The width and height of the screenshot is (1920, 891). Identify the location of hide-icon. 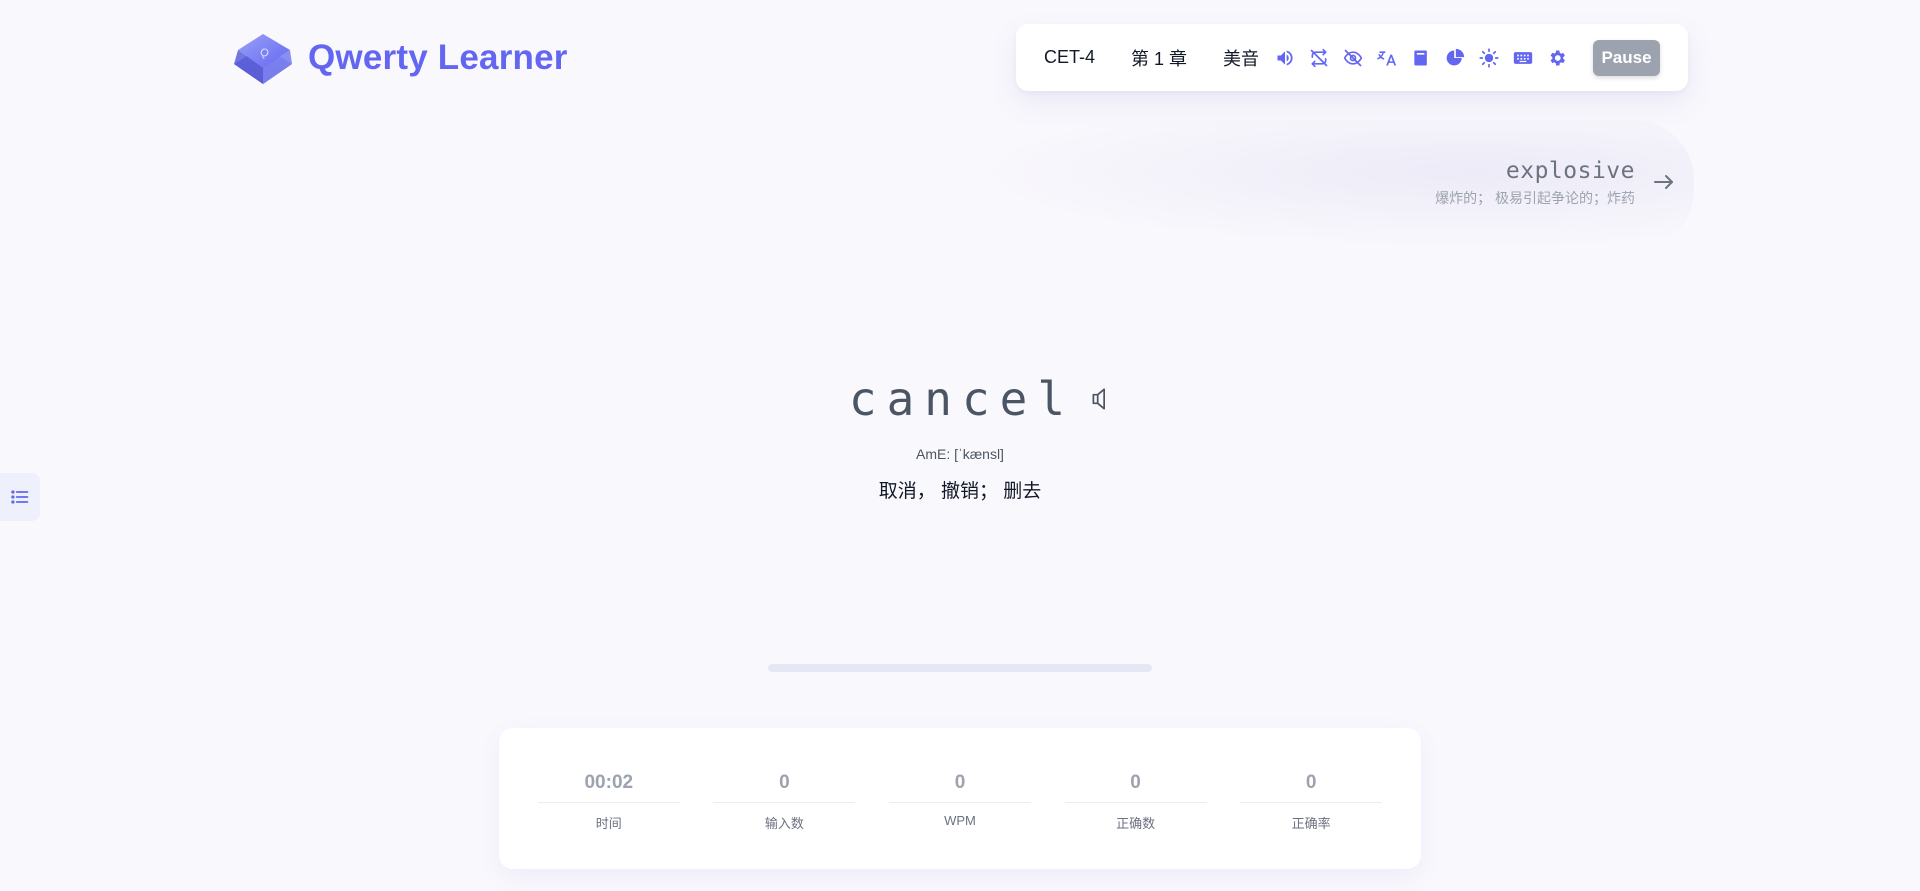
(1353, 58).